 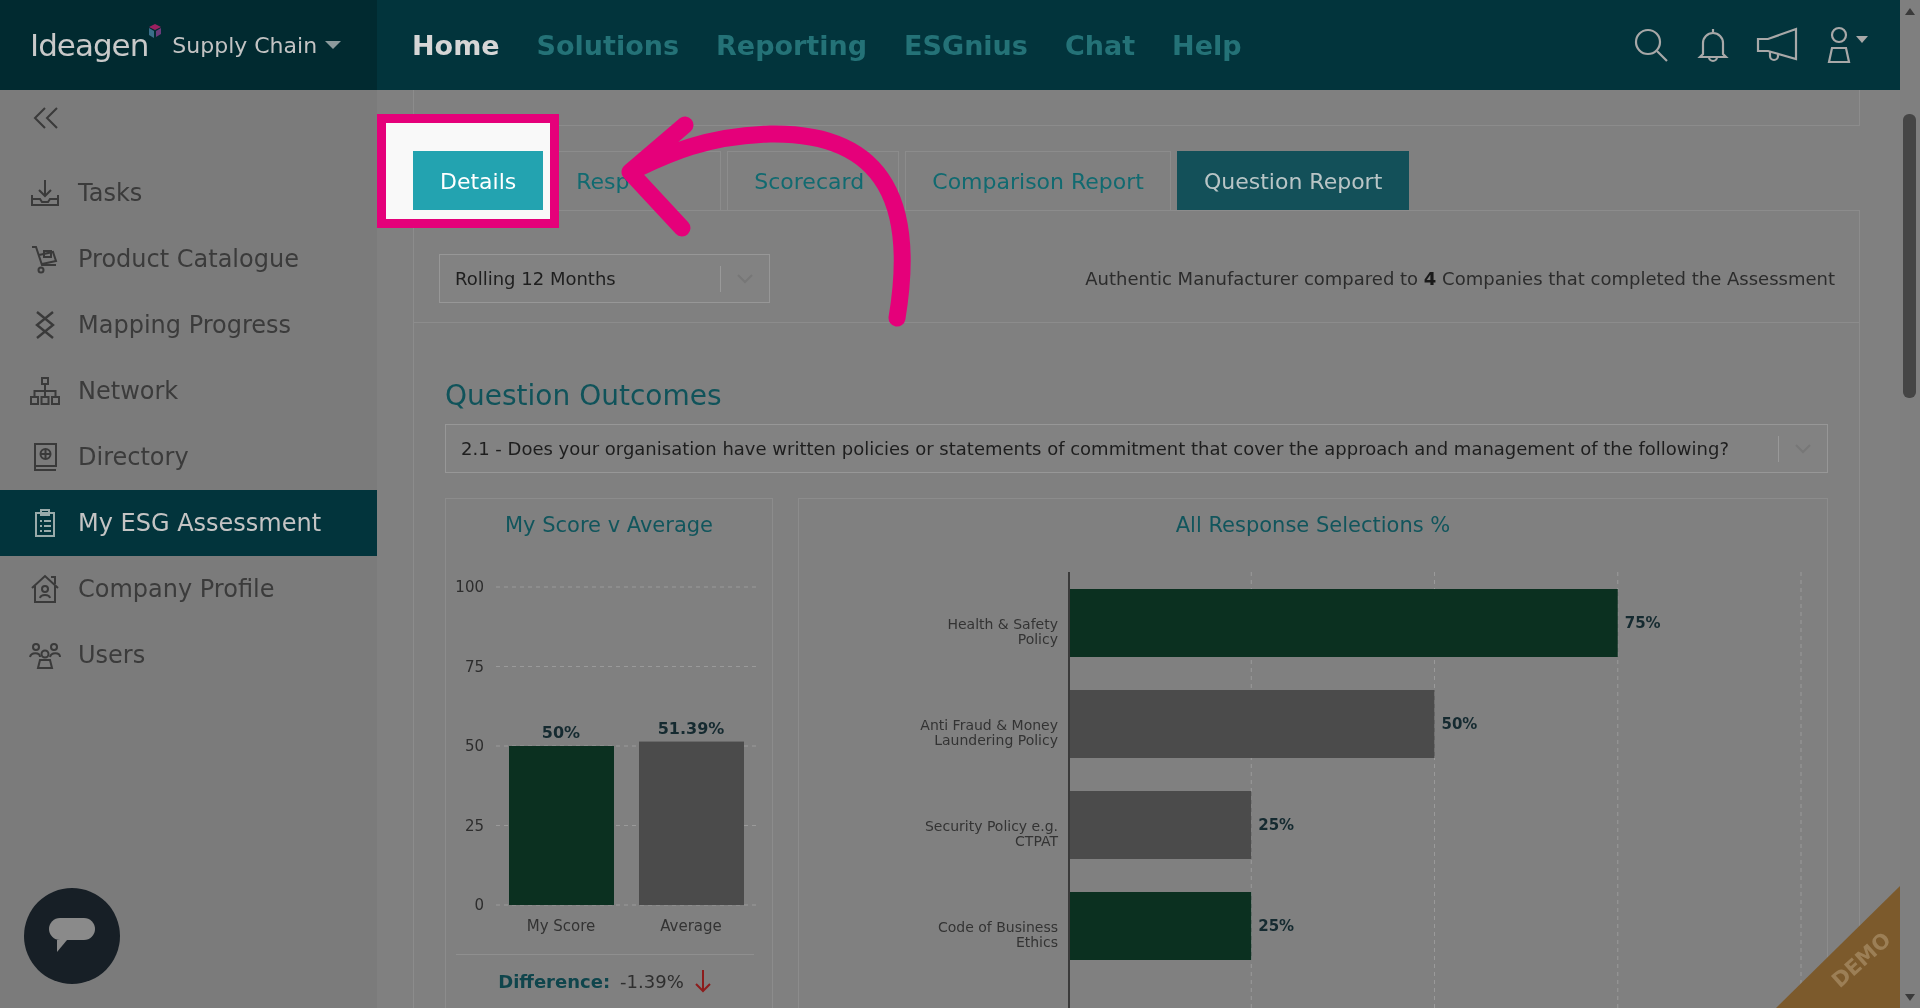 I want to click on nav-link: ESGnius, so click(x=966, y=45).